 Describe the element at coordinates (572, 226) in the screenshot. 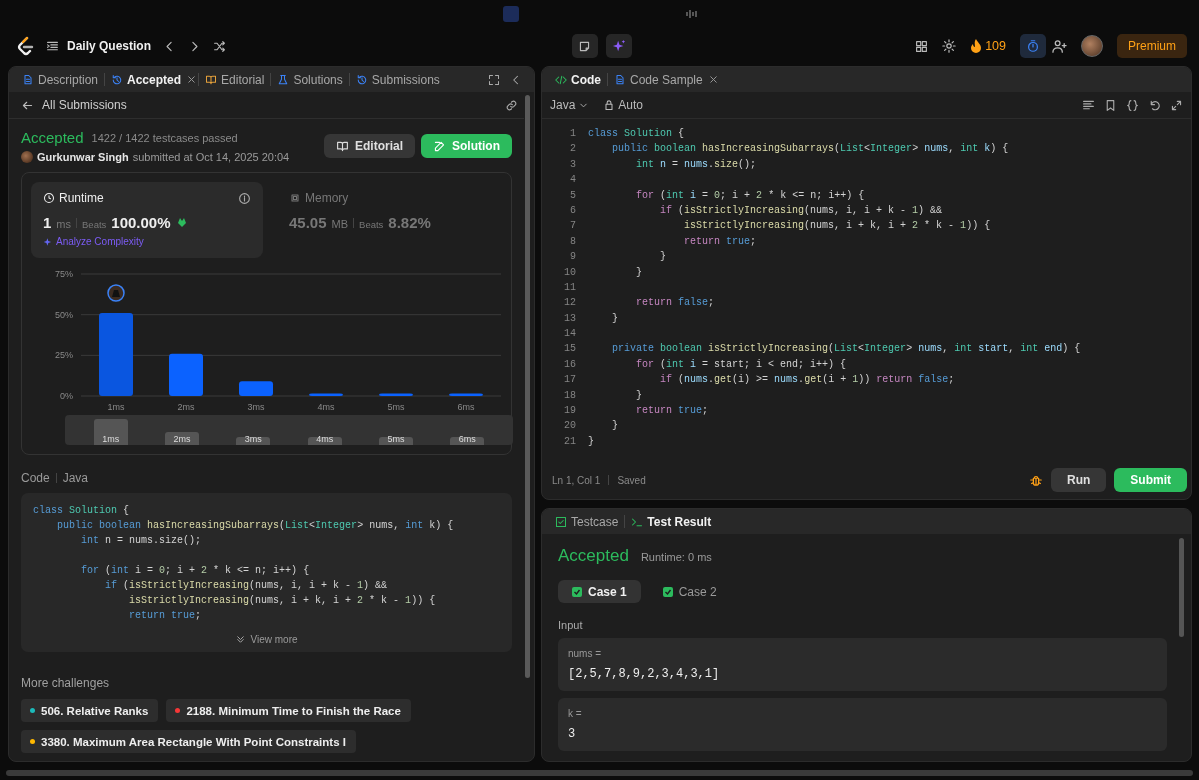

I see `line-number: 7` at that location.